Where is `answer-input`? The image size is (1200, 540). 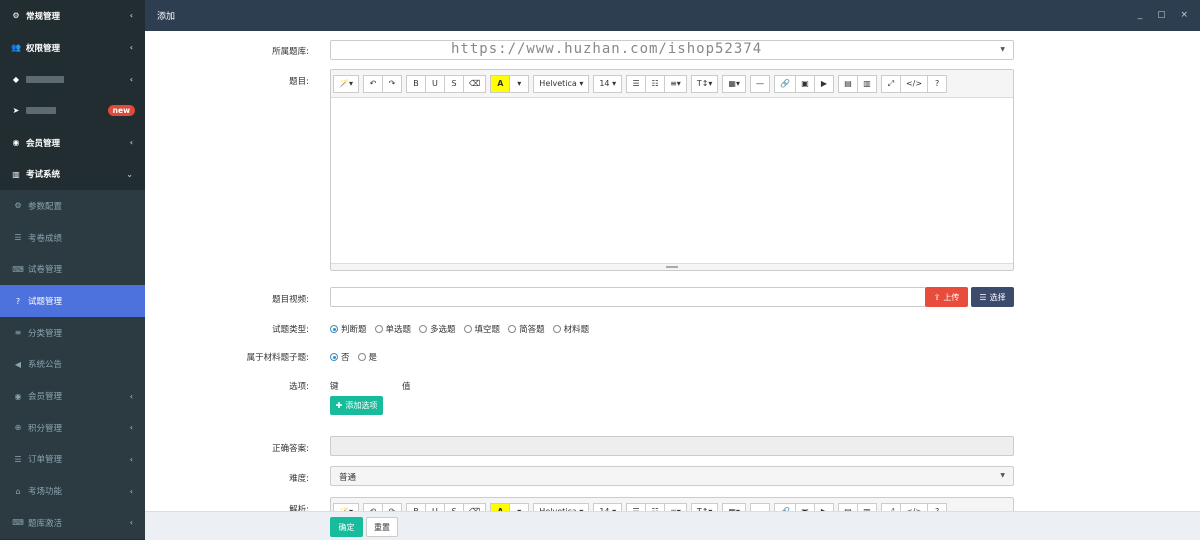
answer-input is located at coordinates (672, 446).